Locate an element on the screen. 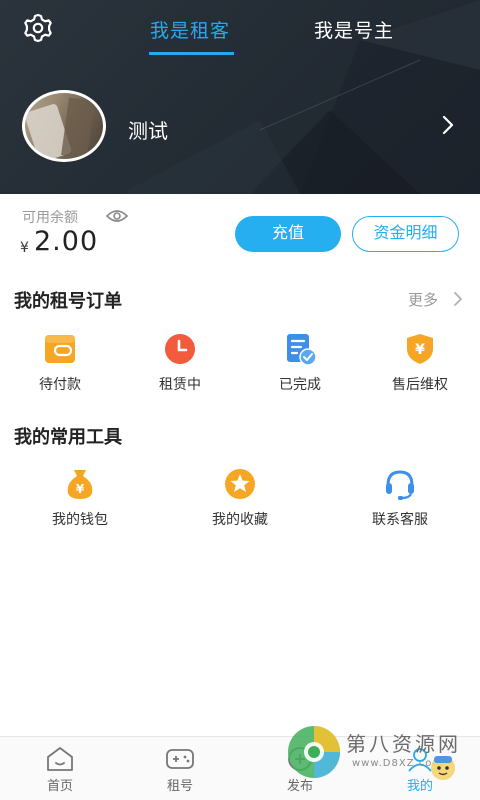 This screenshot has width=480, height=800. tab-owner: 我是号主 is located at coordinates (354, 29).